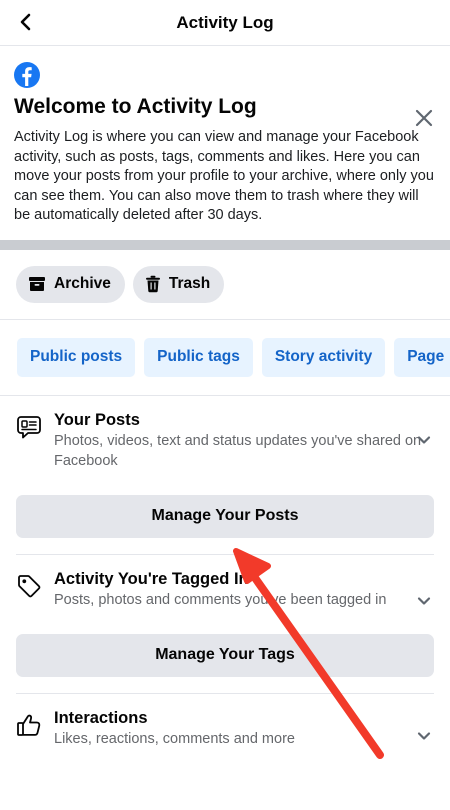  I want to click on back-arrow-icon, so click(25, 22).